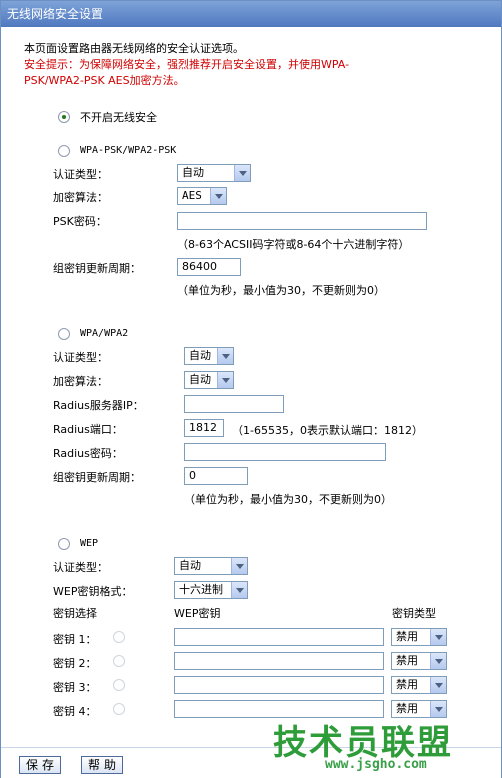 The image size is (502, 778). Describe the element at coordinates (80, 197) in the screenshot. I see `psk-encryption-label: 加密算法：` at that location.